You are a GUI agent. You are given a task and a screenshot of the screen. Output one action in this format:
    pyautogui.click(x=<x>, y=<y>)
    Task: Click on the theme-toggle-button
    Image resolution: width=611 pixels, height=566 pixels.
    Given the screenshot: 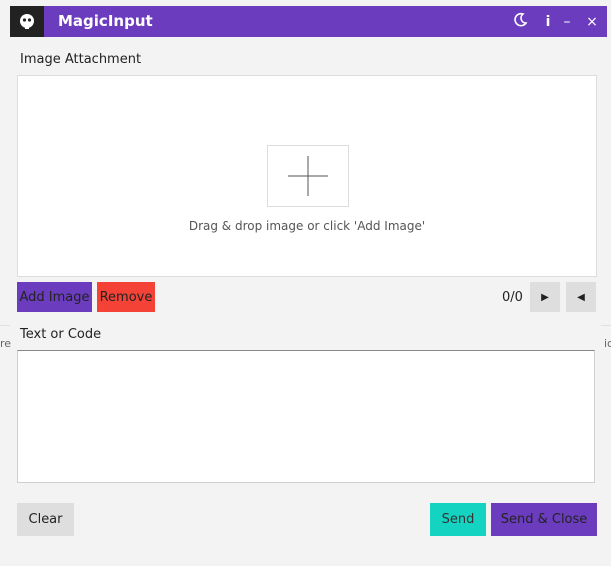 What is the action you would take?
    pyautogui.click(x=520, y=21)
    